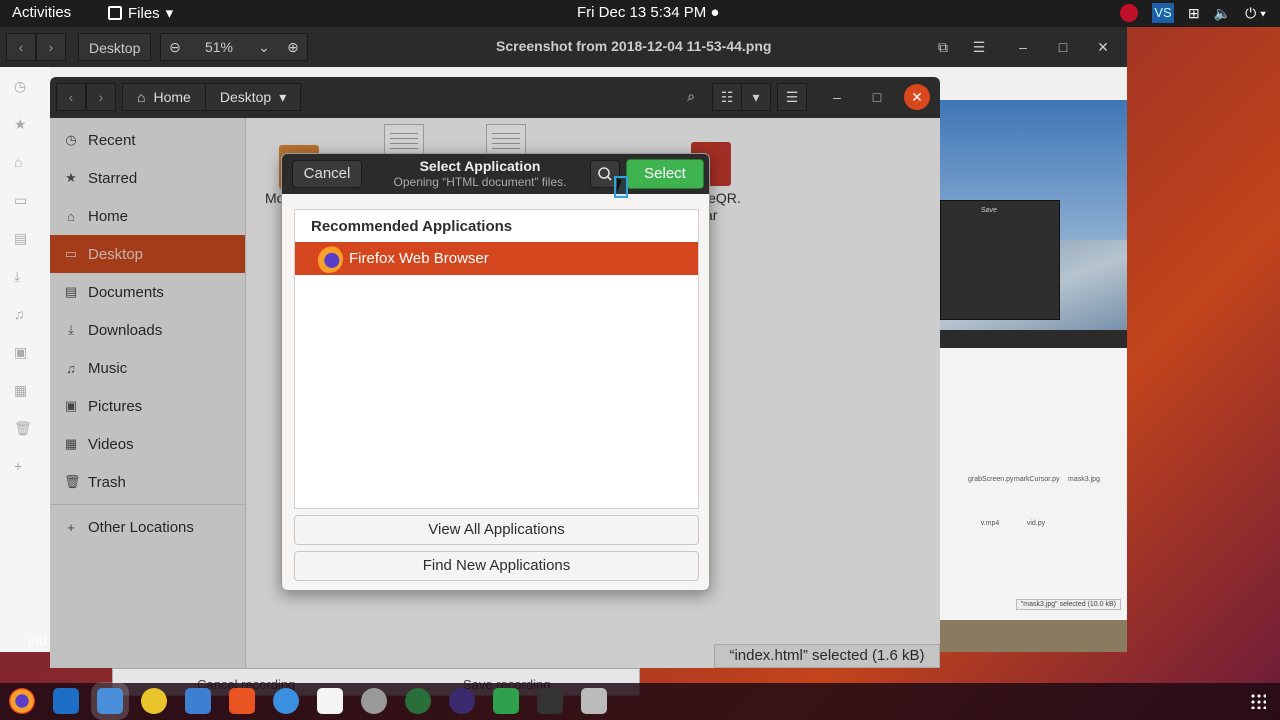  Describe the element at coordinates (154, 701) in the screenshot. I see `rhythmbox-icon` at that location.